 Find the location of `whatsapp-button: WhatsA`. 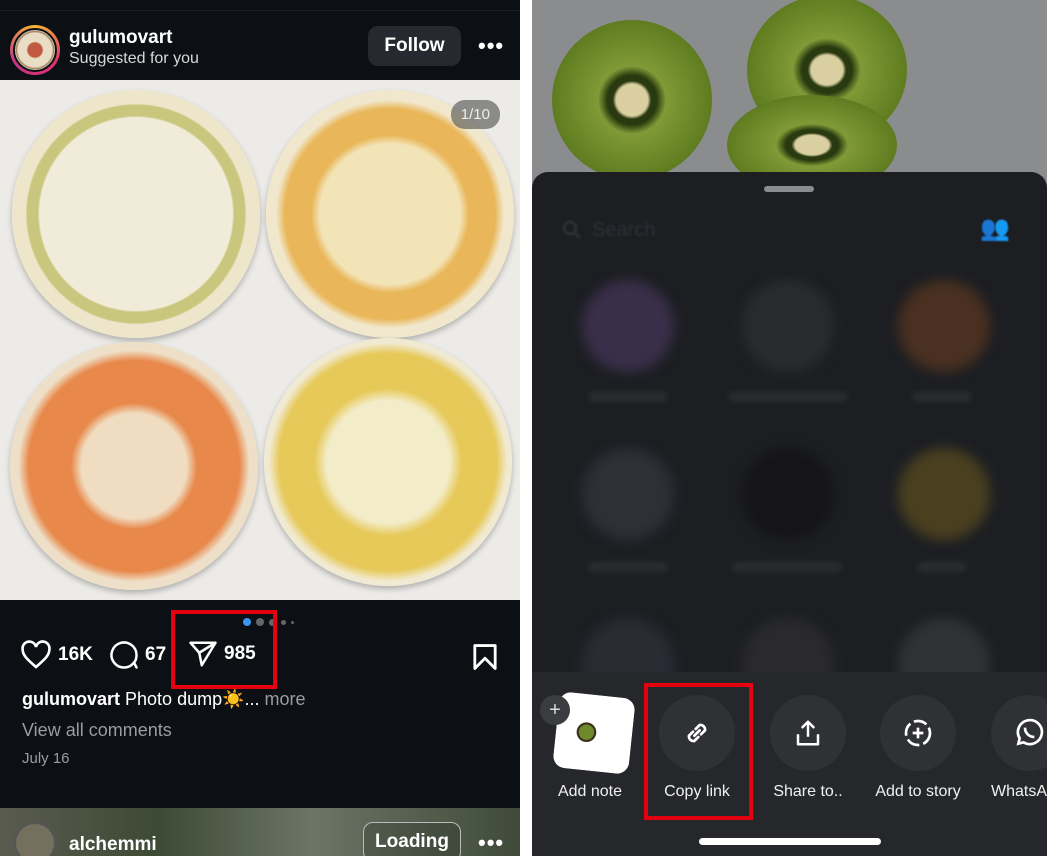

whatsapp-button: WhatsA is located at coordinates (1019, 747).